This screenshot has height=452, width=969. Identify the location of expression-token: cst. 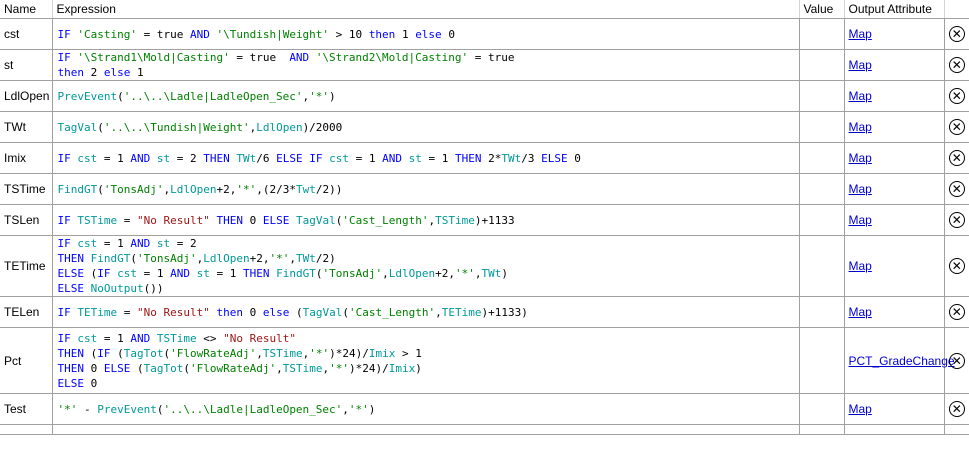
(87, 338).